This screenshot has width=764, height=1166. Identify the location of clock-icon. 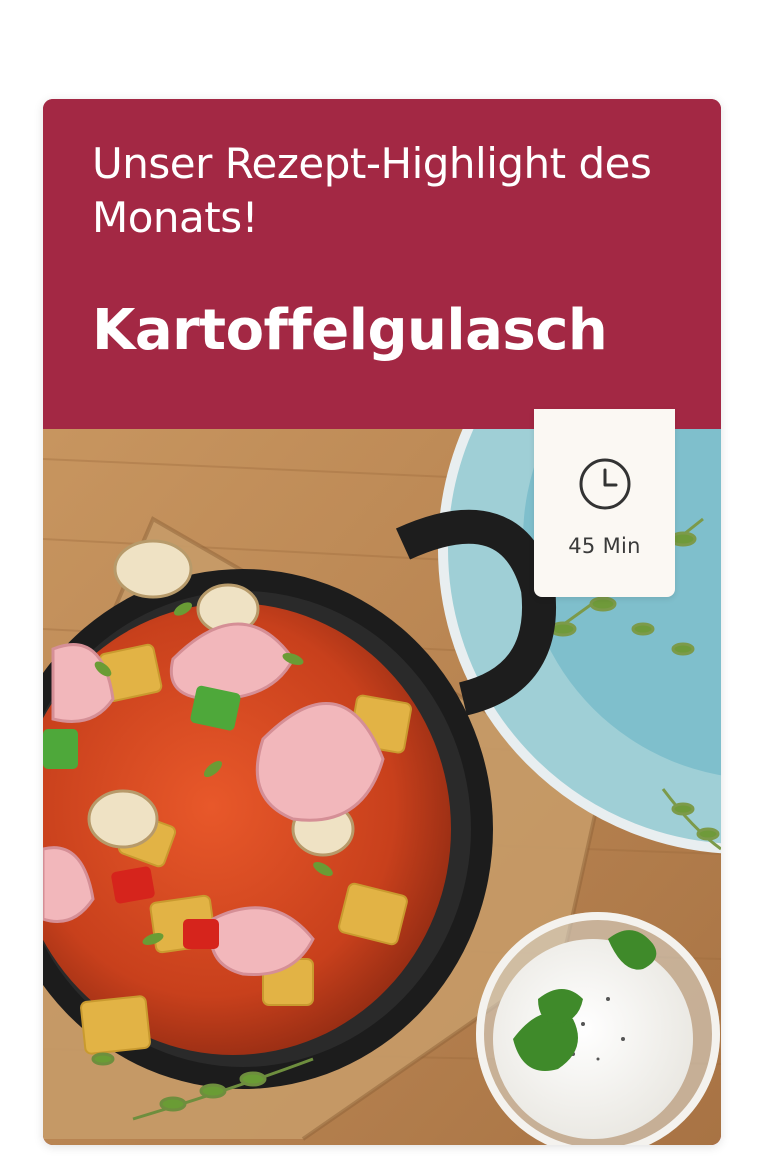
(605, 484).